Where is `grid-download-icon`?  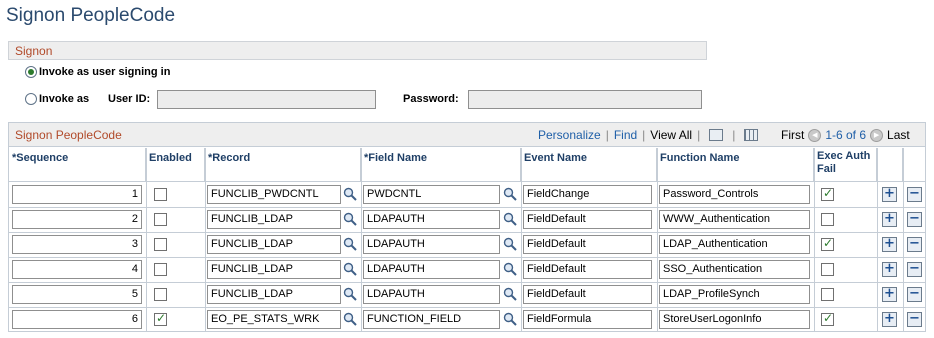 grid-download-icon is located at coordinates (751, 135).